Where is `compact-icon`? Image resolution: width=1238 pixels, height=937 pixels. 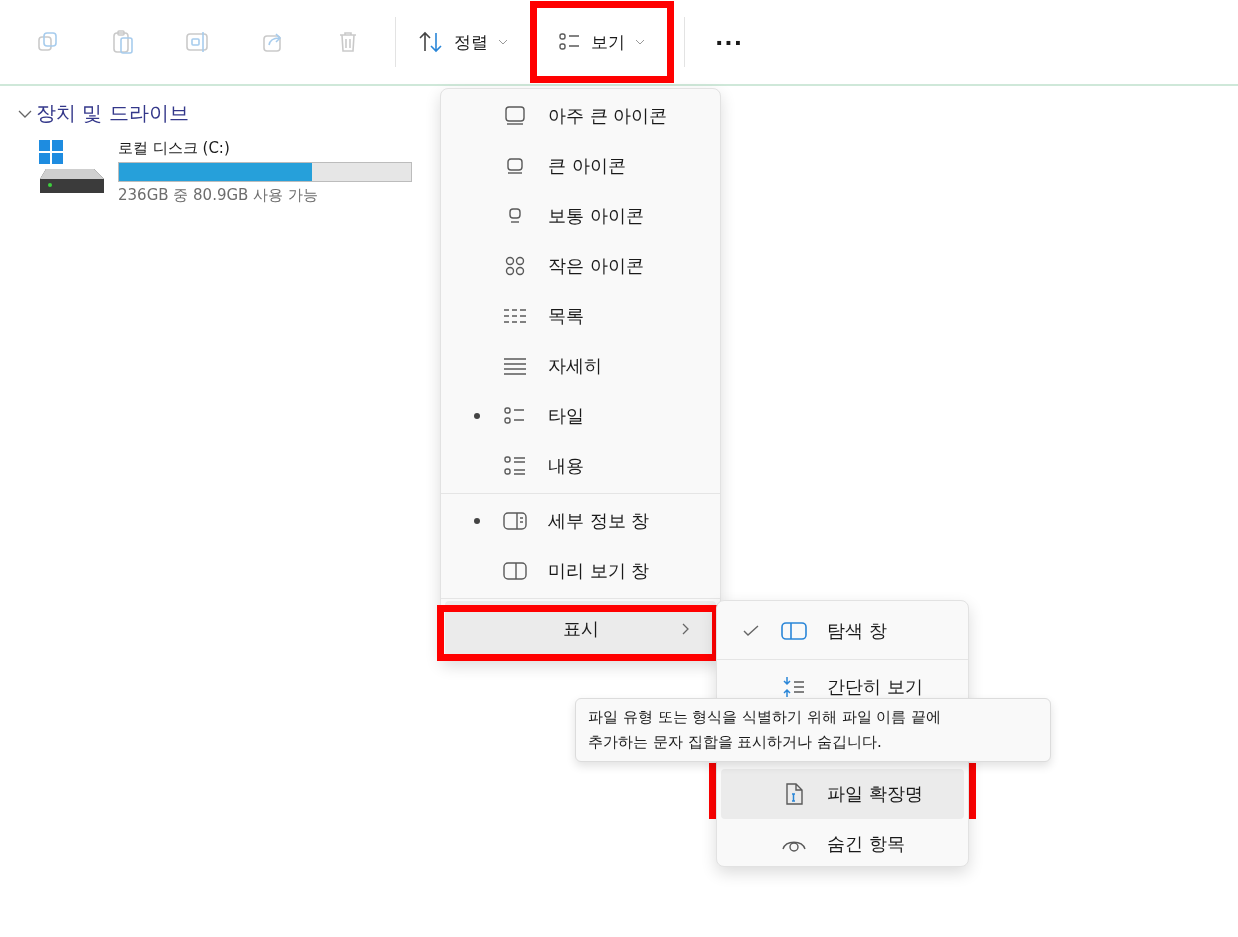 compact-icon is located at coordinates (794, 687).